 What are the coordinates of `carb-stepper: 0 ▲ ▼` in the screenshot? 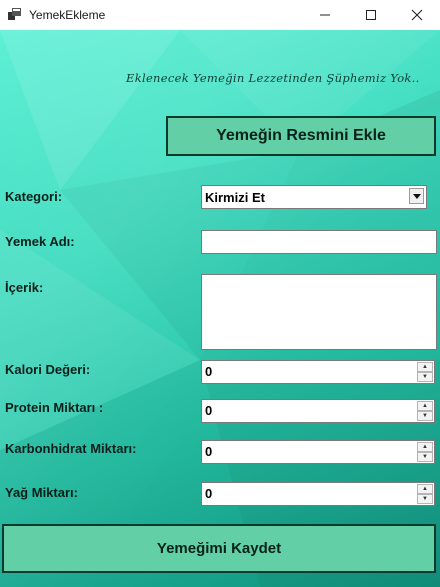 It's located at (318, 452).